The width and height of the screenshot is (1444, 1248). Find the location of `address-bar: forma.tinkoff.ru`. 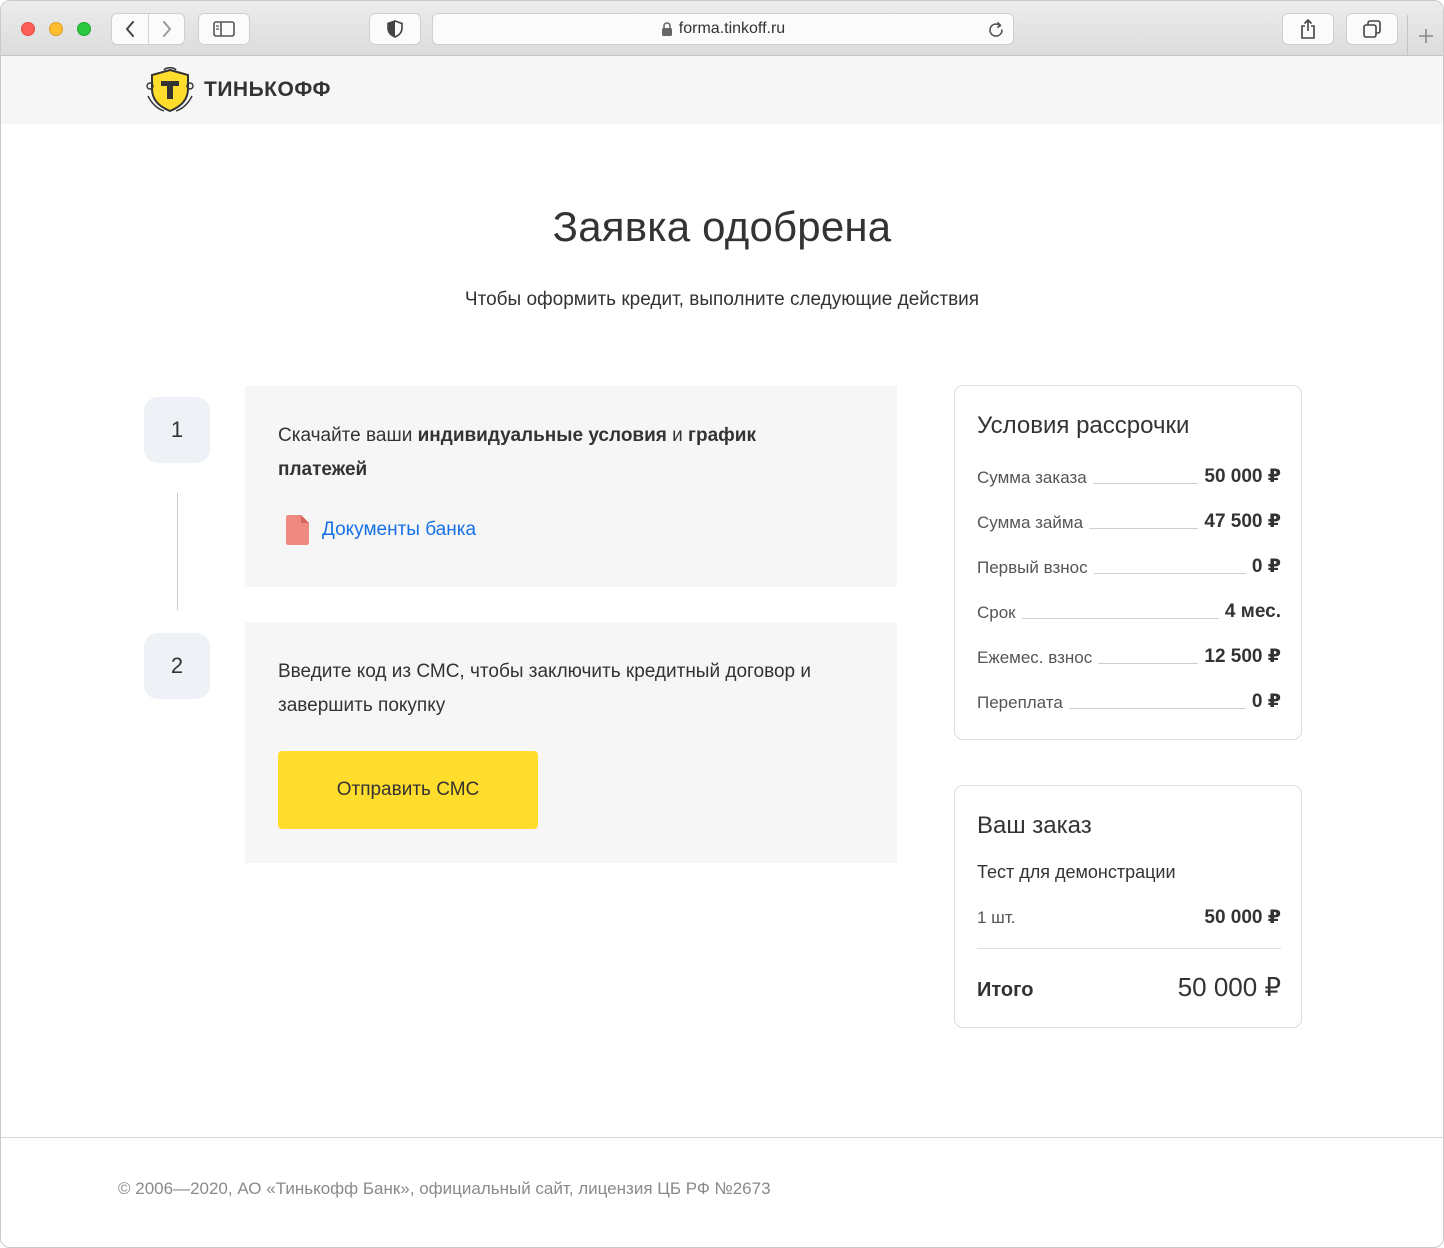

address-bar: forma.tinkoff.ru is located at coordinates (723, 29).